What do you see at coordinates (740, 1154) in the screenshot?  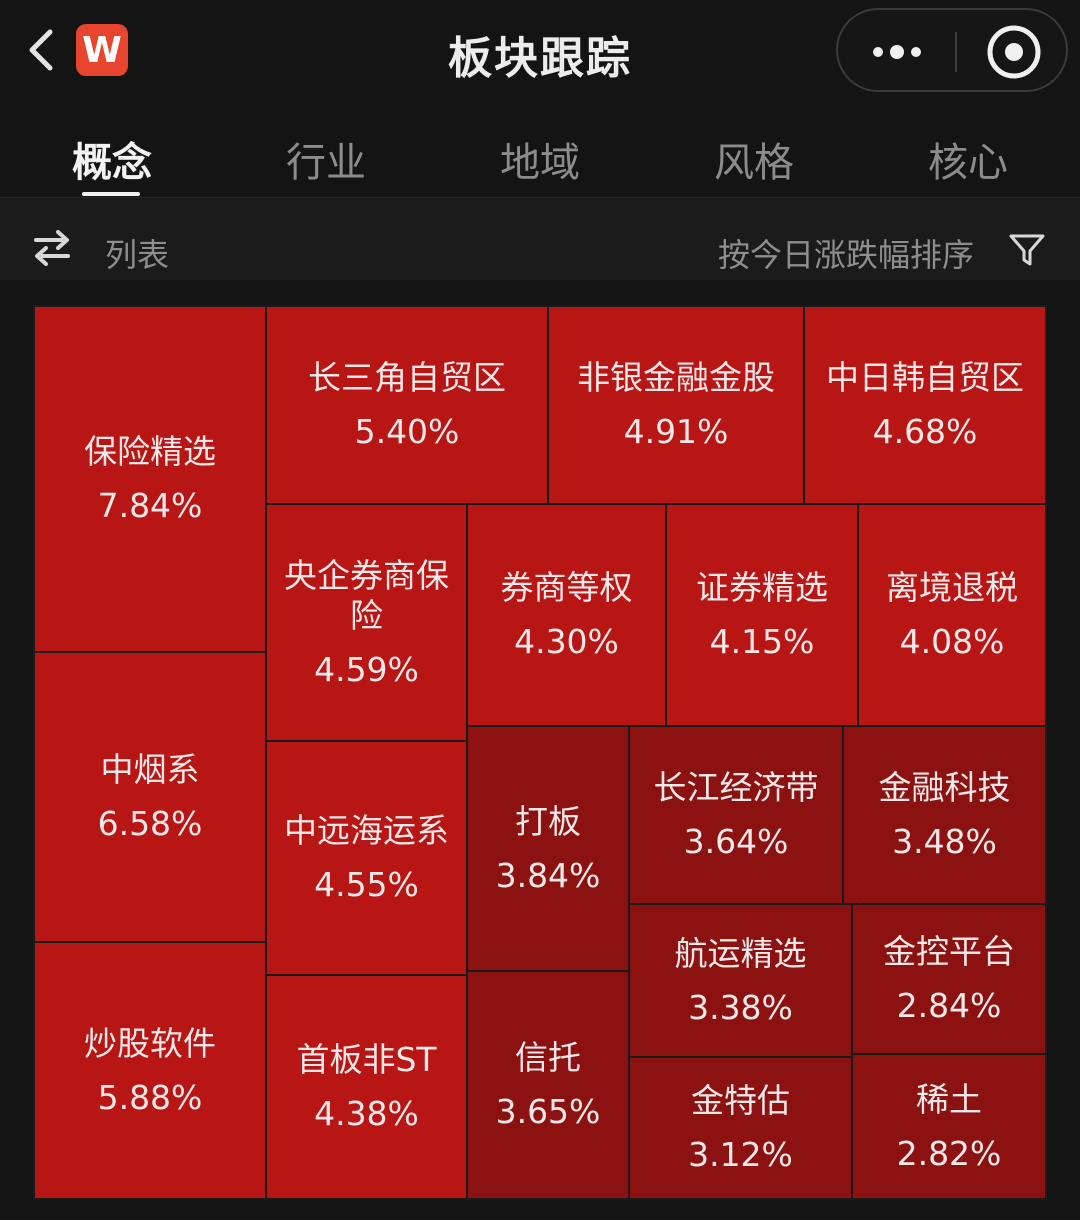 I see `sector-change: 3.12%` at bounding box center [740, 1154].